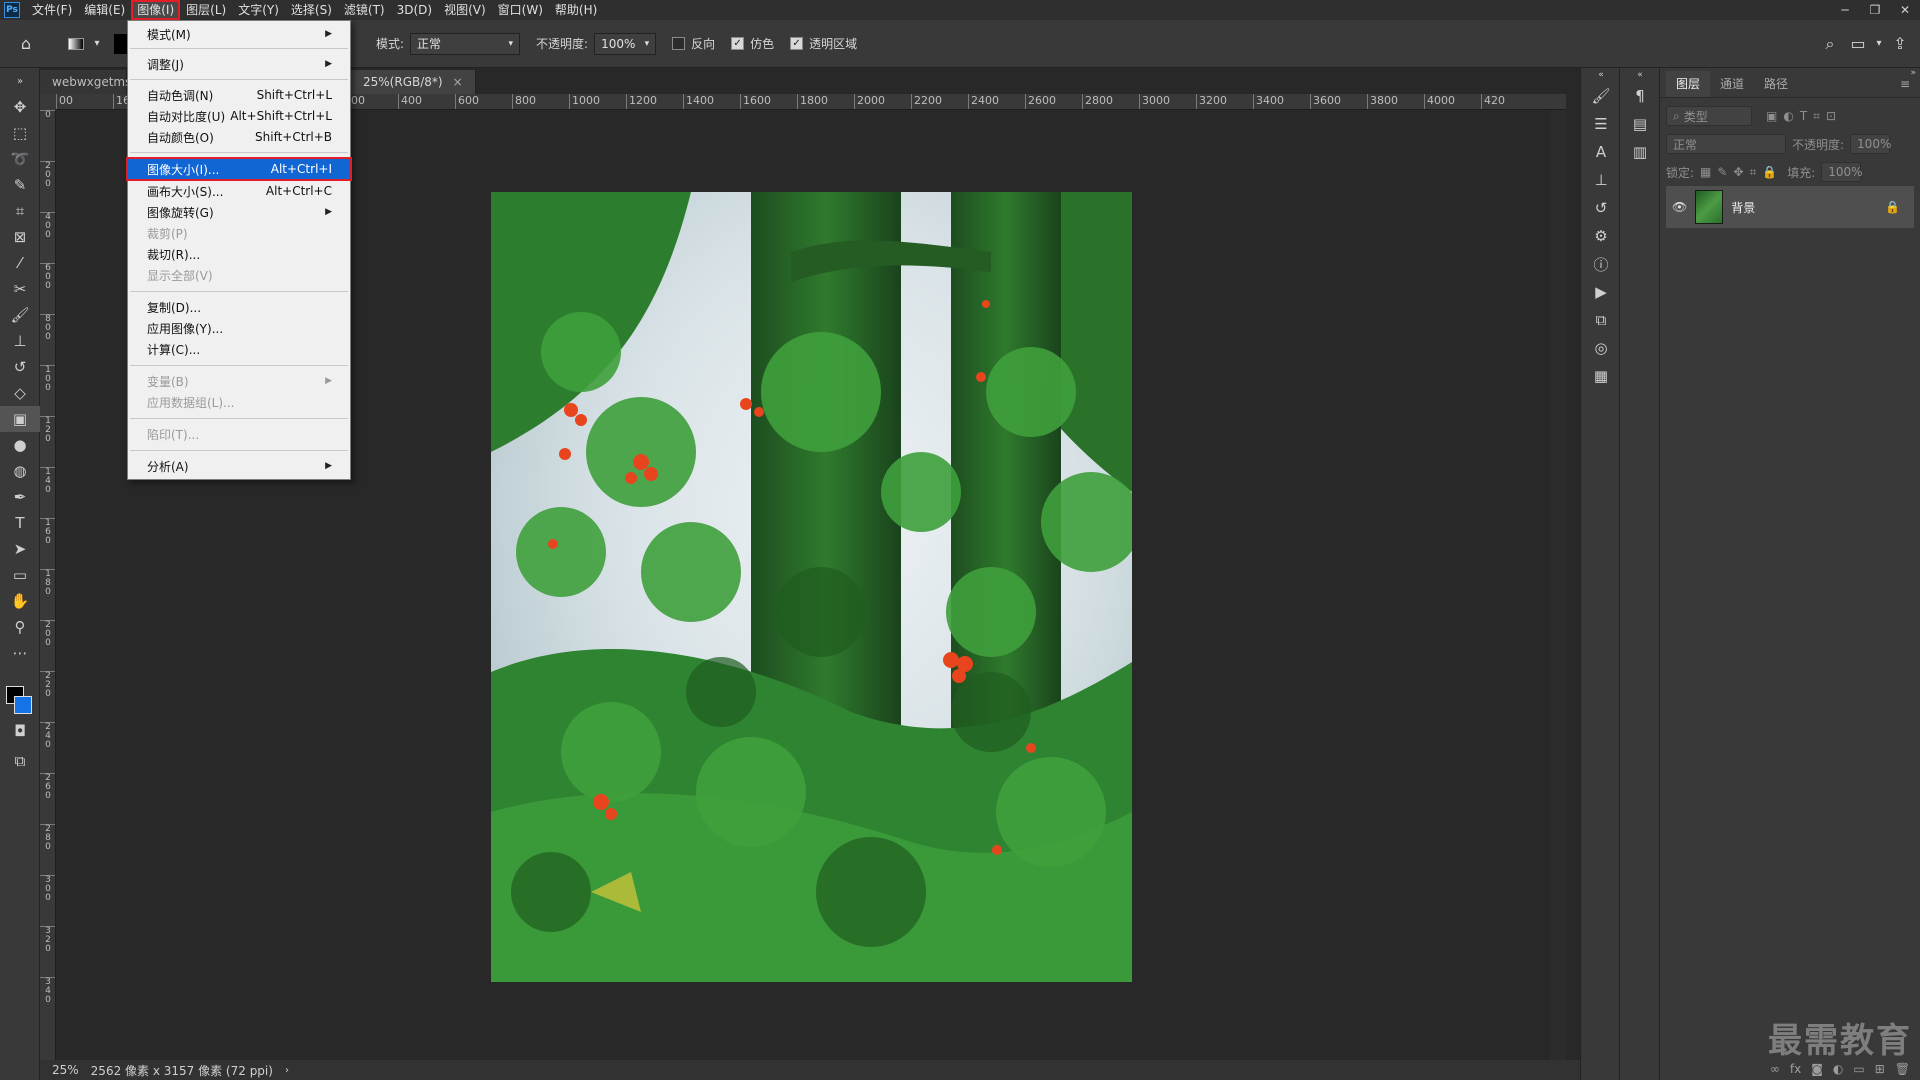 This screenshot has width=1920, height=1080. What do you see at coordinates (20, 263) in the screenshot?
I see `eyedropper-tool-icon: ⁄` at bounding box center [20, 263].